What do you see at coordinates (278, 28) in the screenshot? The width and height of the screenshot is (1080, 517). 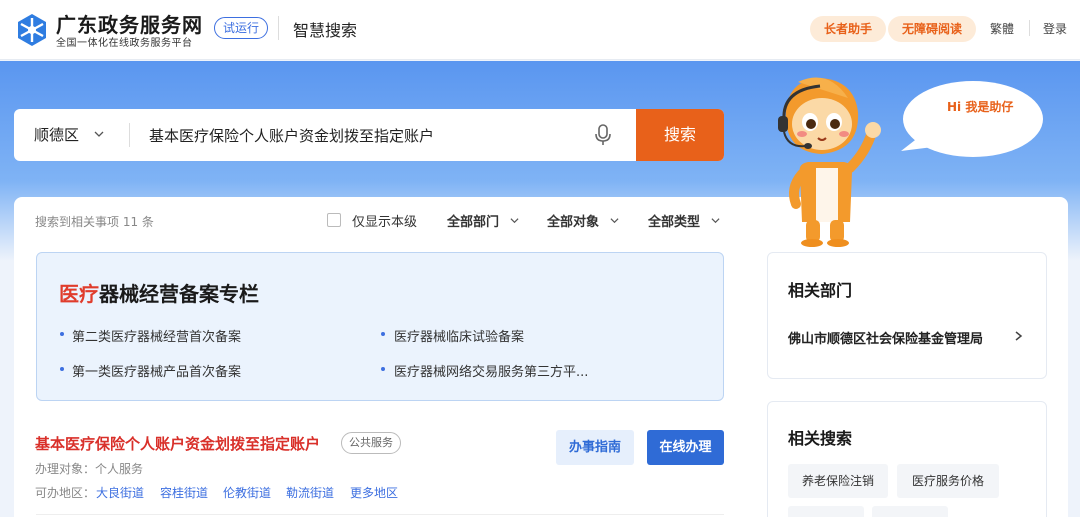 I see `header-divider` at bounding box center [278, 28].